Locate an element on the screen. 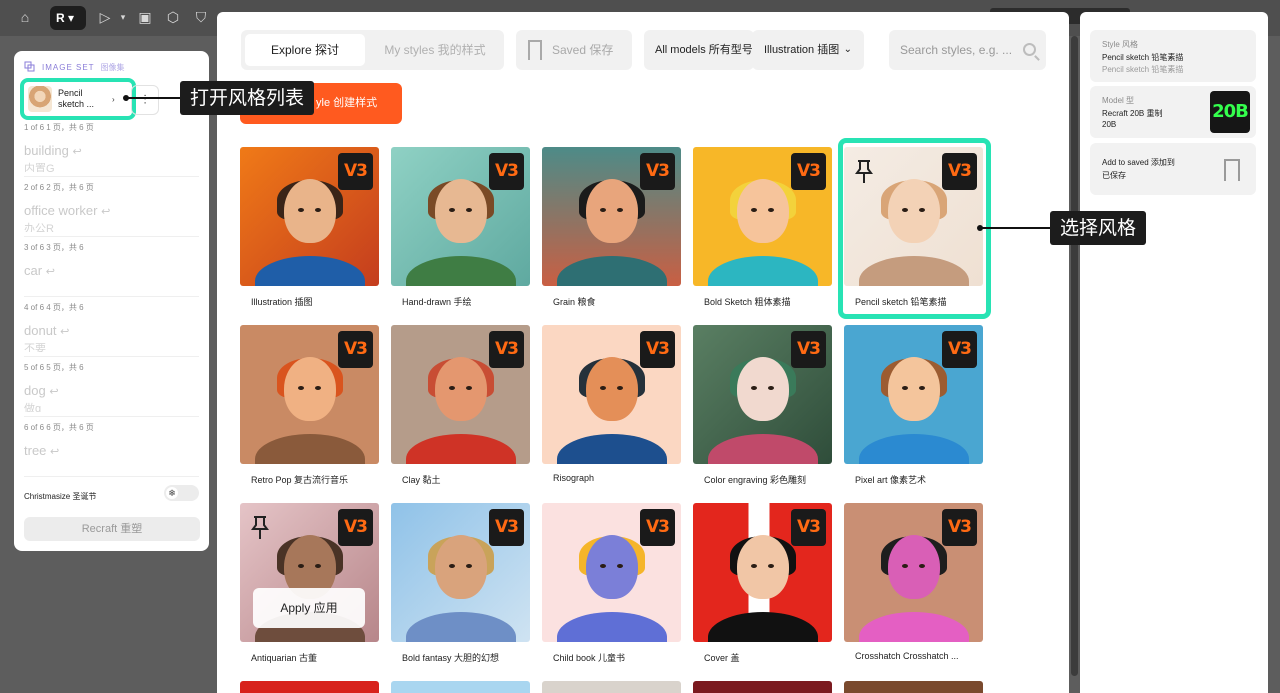 This screenshot has height=693, width=1280. tab-my-styles: My styles 我的样式 is located at coordinates (435, 50).